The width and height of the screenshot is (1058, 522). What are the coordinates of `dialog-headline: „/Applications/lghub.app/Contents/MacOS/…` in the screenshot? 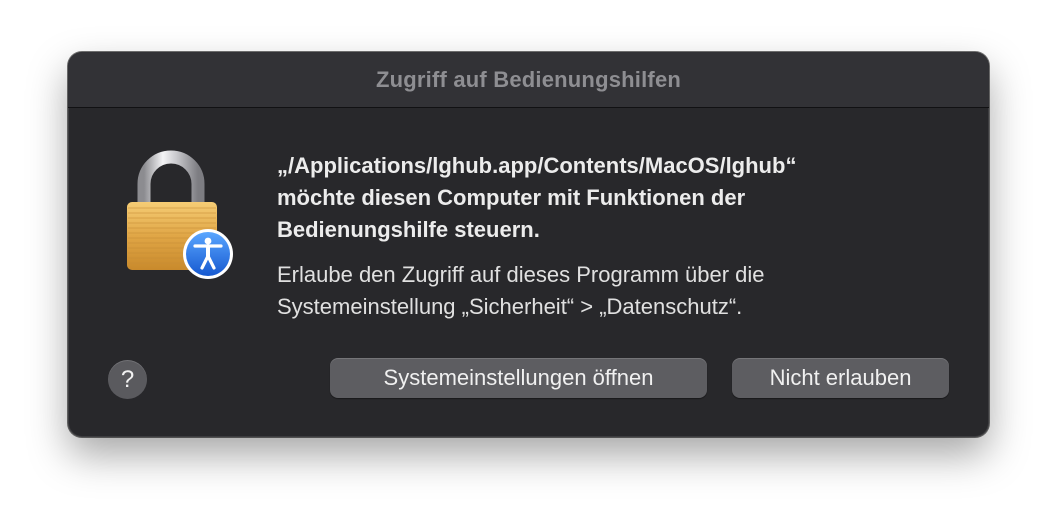 It's located at (617, 198).